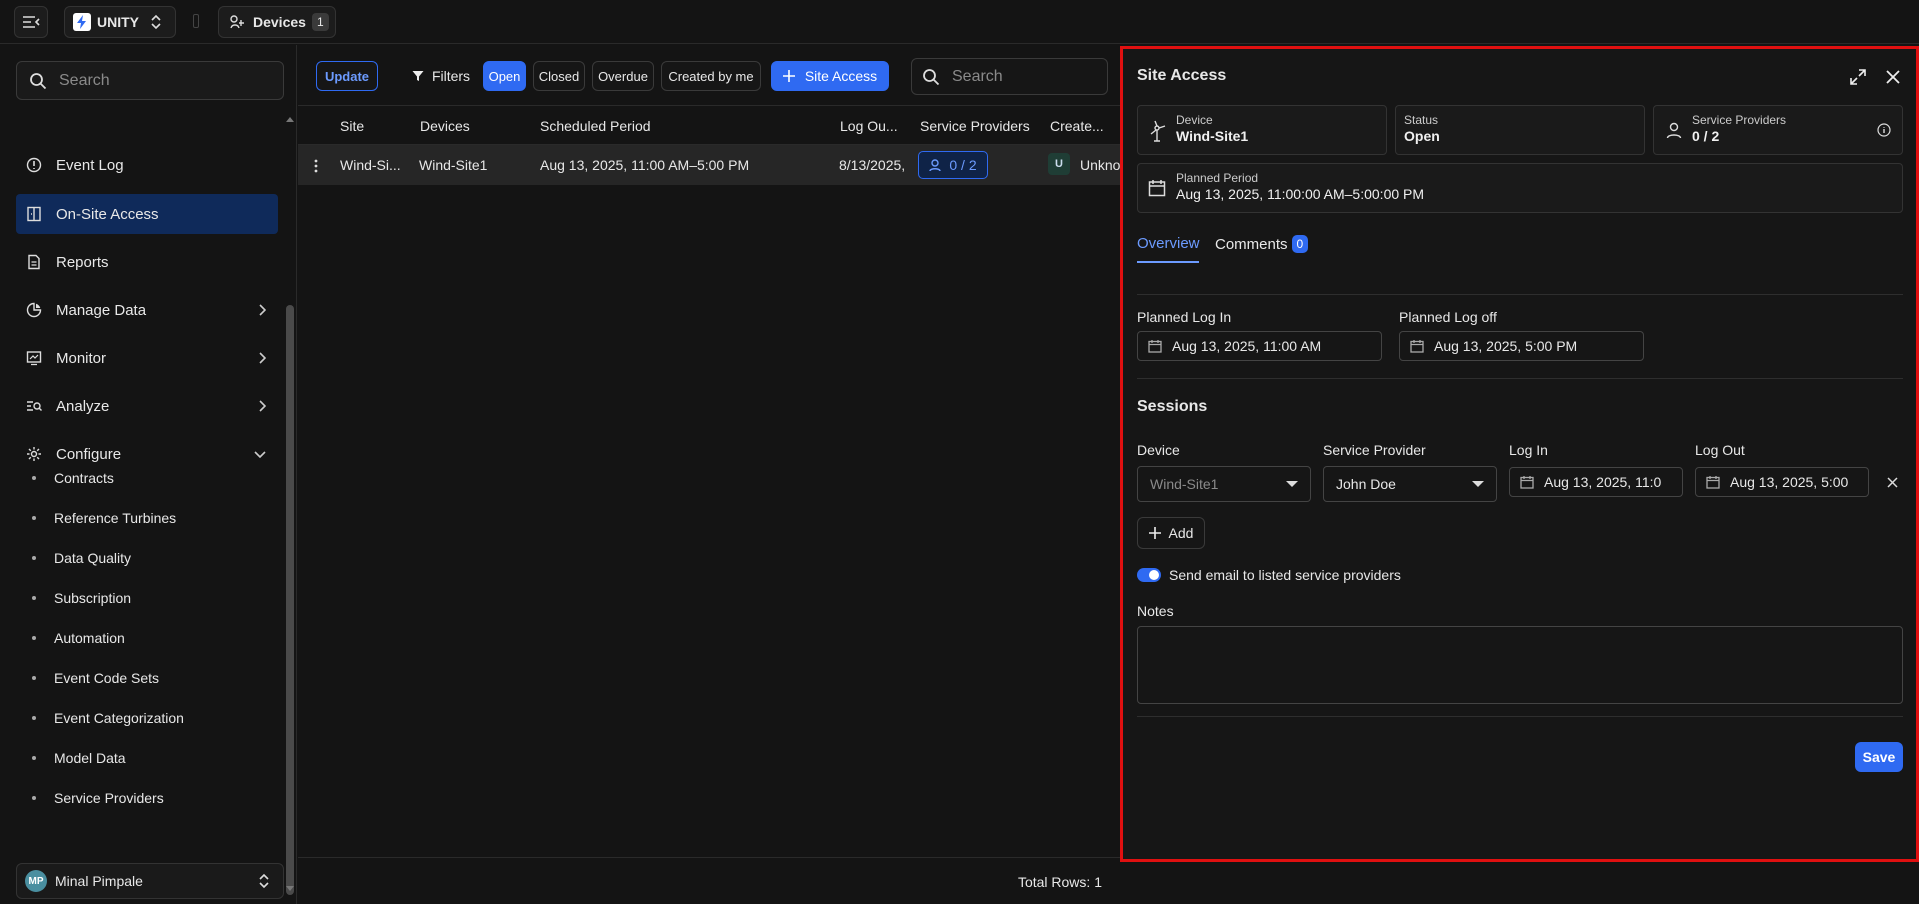 The image size is (1919, 904). What do you see at coordinates (279, 22) in the screenshot?
I see `devices-label: Devices` at bounding box center [279, 22].